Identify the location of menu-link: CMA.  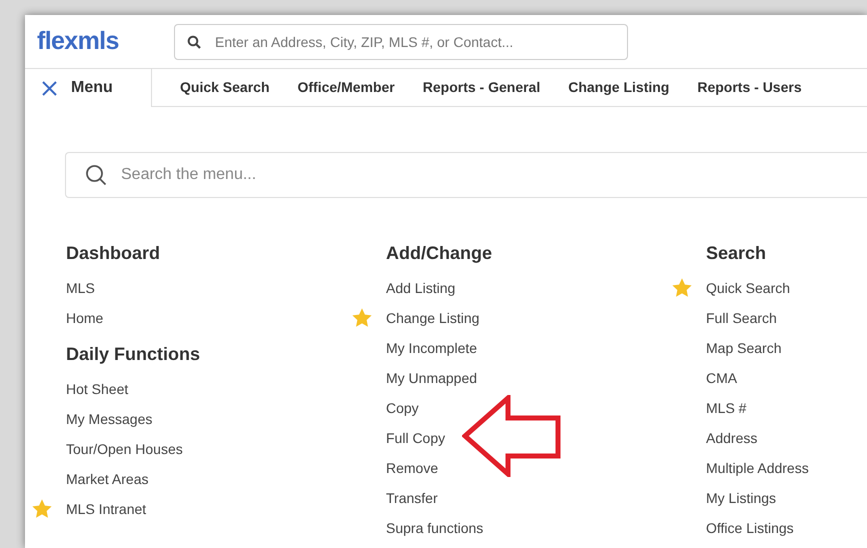
(722, 378).